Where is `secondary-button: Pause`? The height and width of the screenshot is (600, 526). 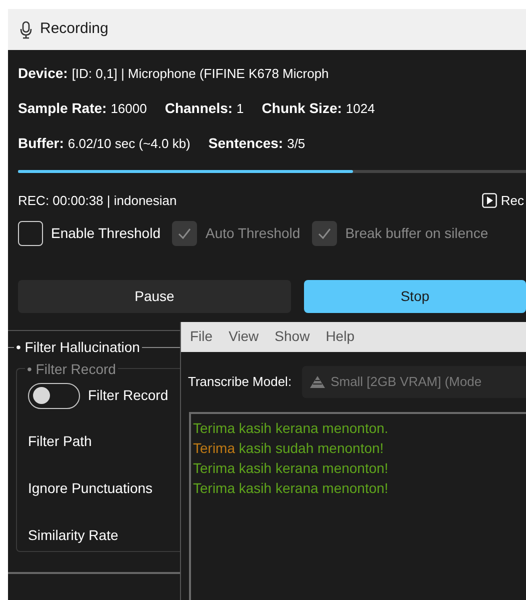 secondary-button: Pause is located at coordinates (154, 296).